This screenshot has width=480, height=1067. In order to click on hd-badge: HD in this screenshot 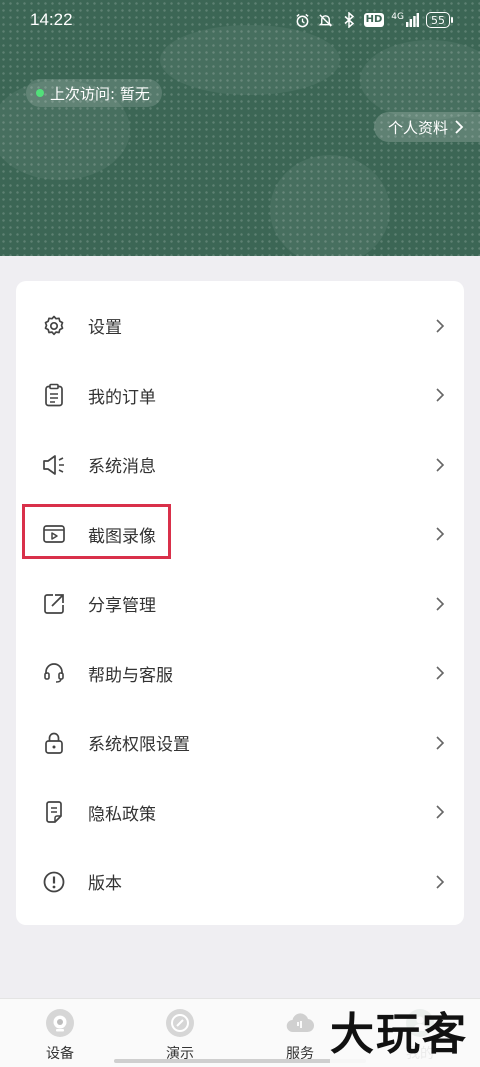, I will do `click(374, 20)`.